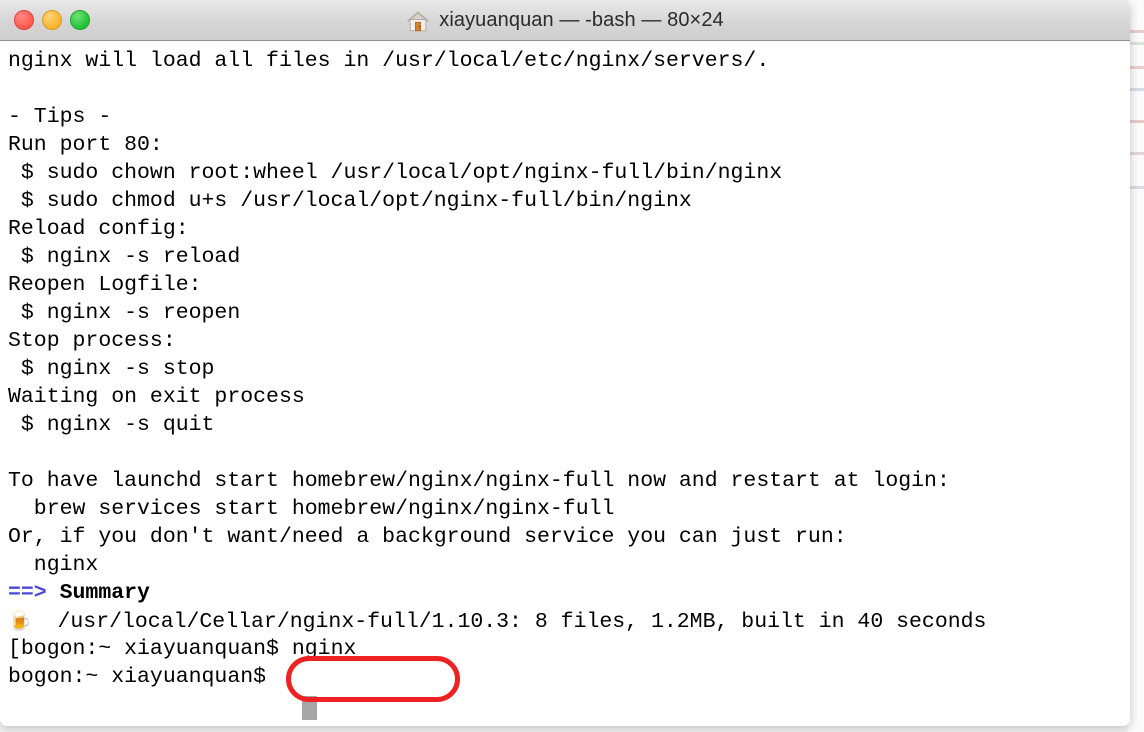 This screenshot has height=732, width=1144. What do you see at coordinates (111, 369) in the screenshot?
I see `terminal-line: $ nginx -s stop` at bounding box center [111, 369].